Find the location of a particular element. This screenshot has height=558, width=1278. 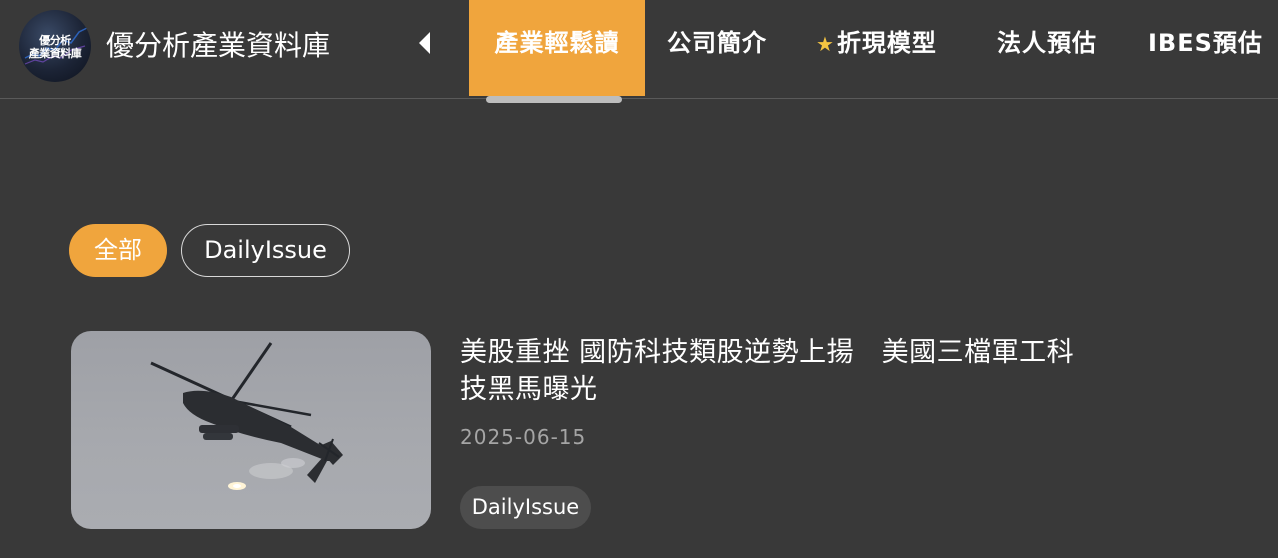

logo-text-line1: 優分析 is located at coordinates (55, 40).